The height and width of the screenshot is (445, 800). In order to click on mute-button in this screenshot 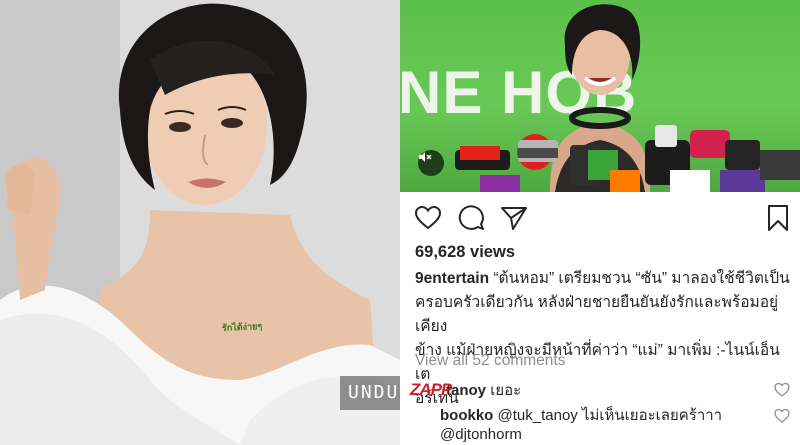, I will do `click(431, 163)`.